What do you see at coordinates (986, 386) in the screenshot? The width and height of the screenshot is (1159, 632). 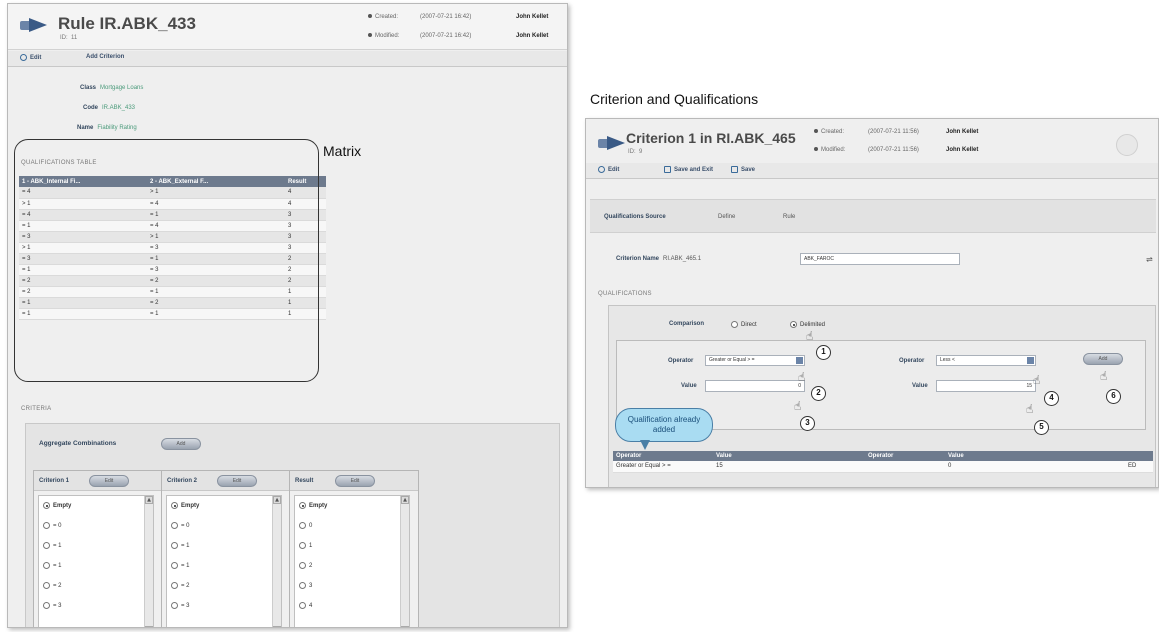 I see `value2-field: 15` at bounding box center [986, 386].